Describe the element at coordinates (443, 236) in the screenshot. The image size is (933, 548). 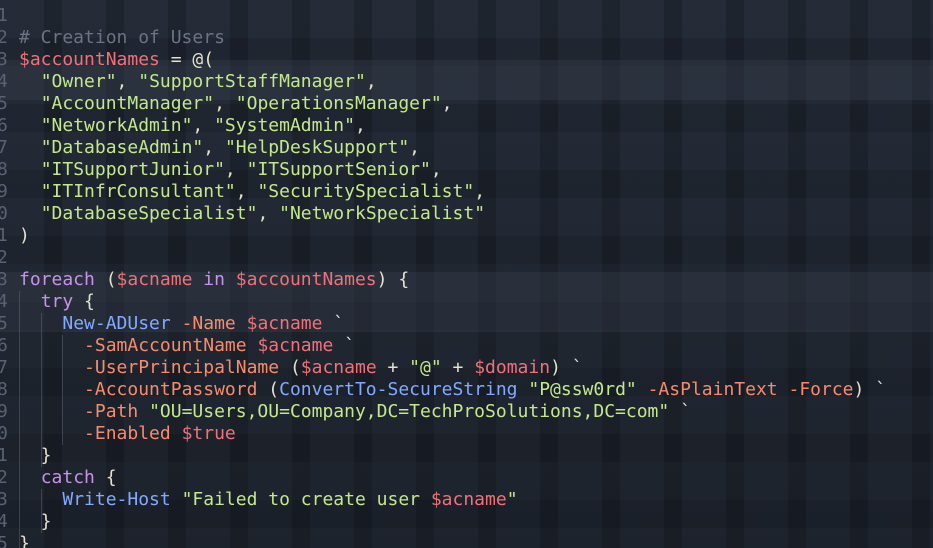
I see `code-line: 1)` at that location.